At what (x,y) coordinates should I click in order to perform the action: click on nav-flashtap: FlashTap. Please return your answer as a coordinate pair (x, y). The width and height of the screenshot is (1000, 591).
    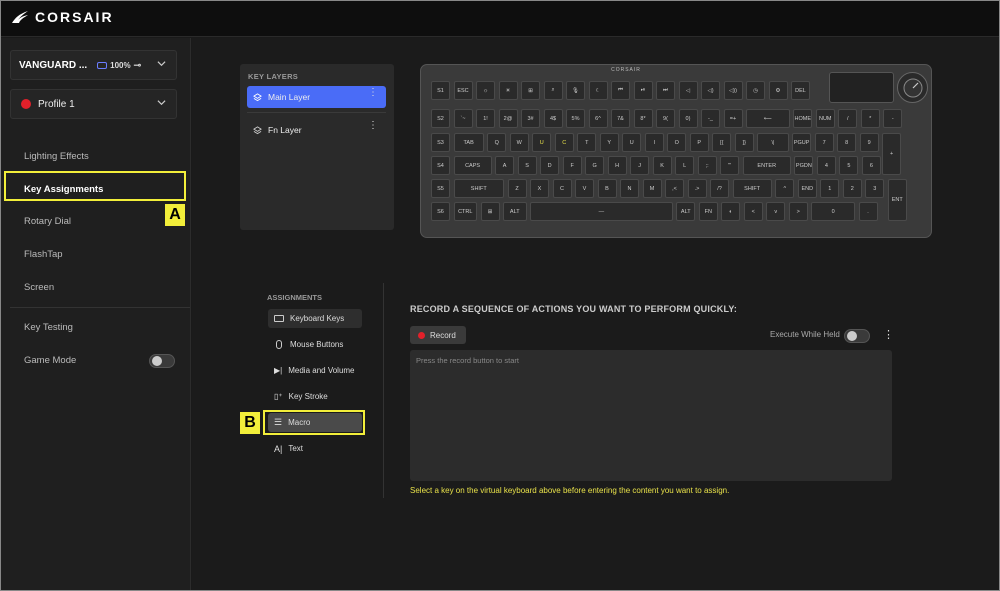
    Looking at the image, I should click on (43, 254).